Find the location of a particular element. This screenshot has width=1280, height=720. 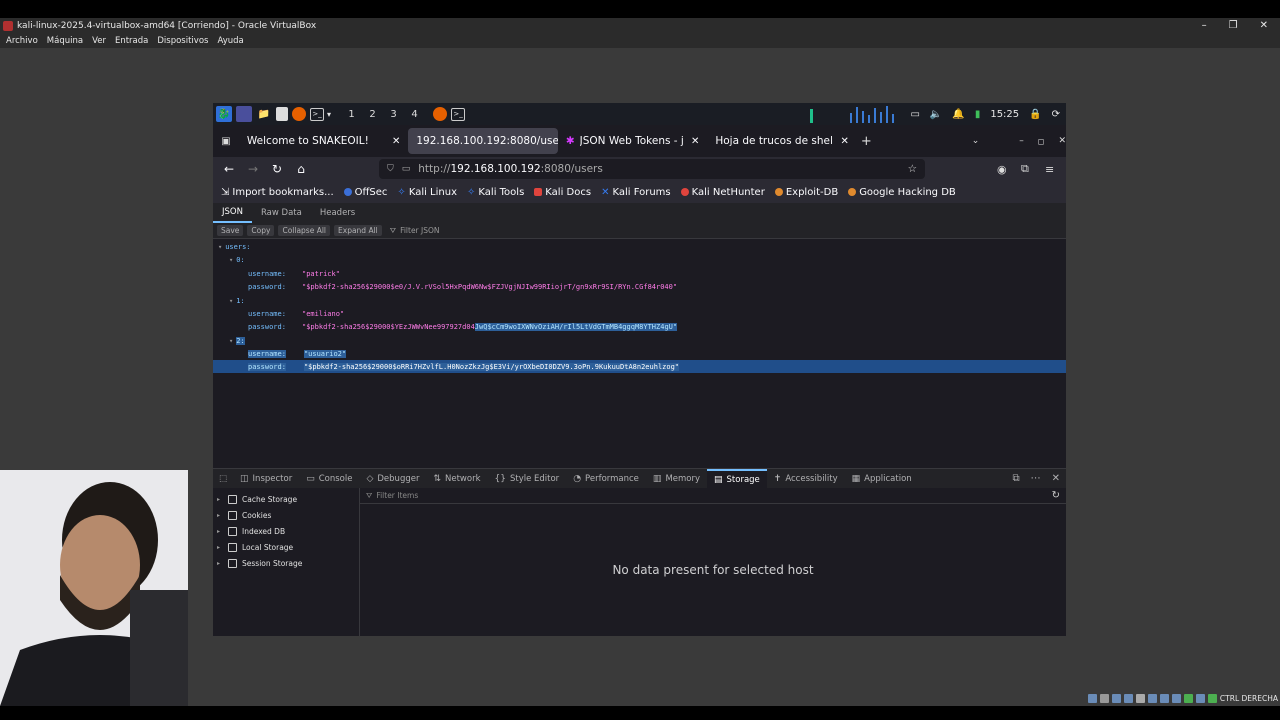

workspace-4: 4 is located at coordinates (414, 114).